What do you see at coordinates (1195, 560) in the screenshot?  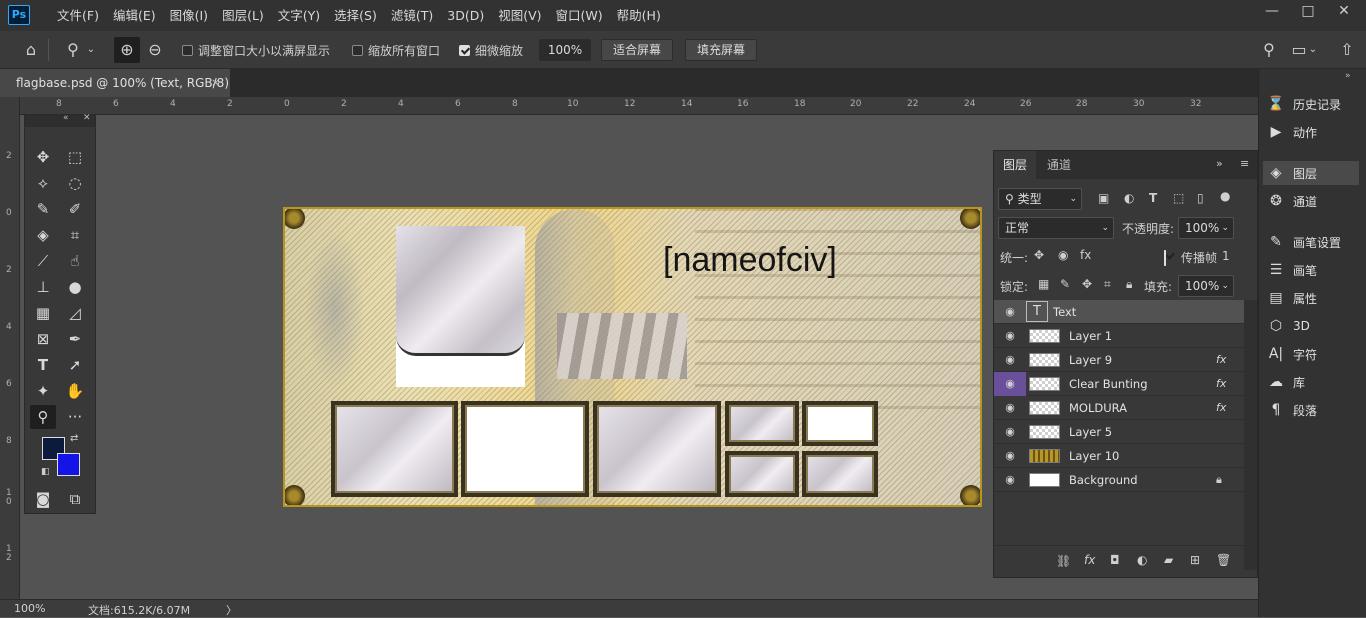 I see `new-layer-icon: ⊞` at bounding box center [1195, 560].